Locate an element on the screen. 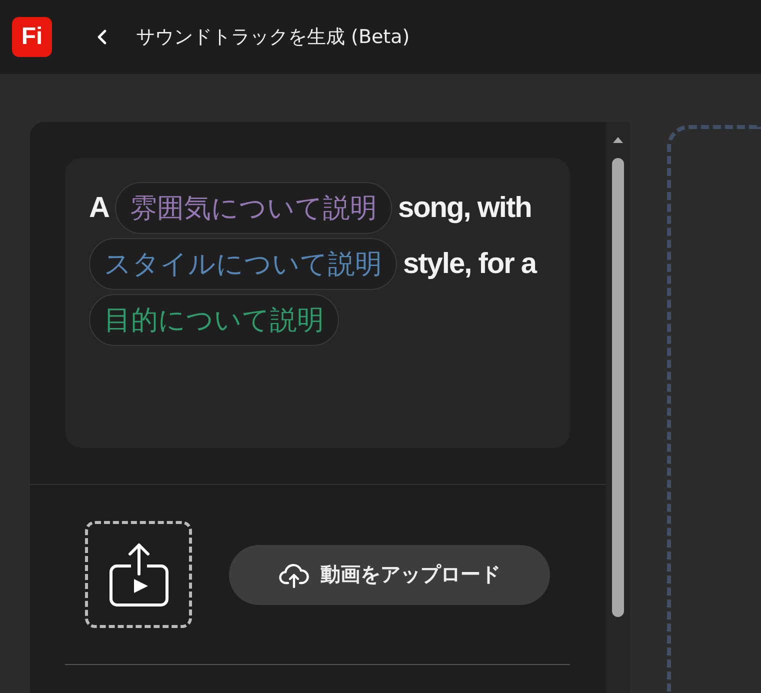 This screenshot has height=693, width=761. prompt-text: A is located at coordinates (99, 208).